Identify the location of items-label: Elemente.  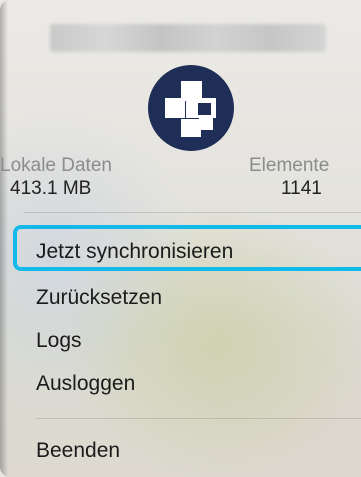
(289, 165).